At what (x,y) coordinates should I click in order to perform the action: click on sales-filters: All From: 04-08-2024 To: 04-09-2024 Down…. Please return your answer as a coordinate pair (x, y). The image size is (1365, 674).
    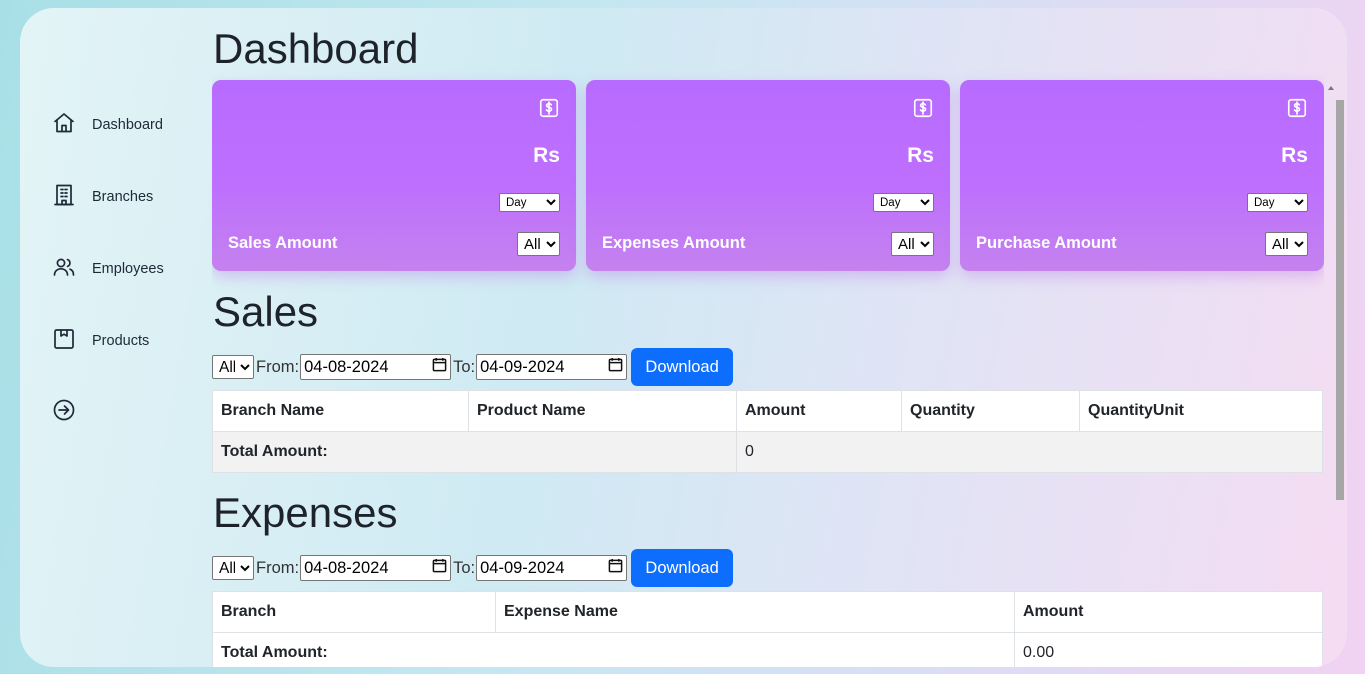
    Looking at the image, I should click on (473, 367).